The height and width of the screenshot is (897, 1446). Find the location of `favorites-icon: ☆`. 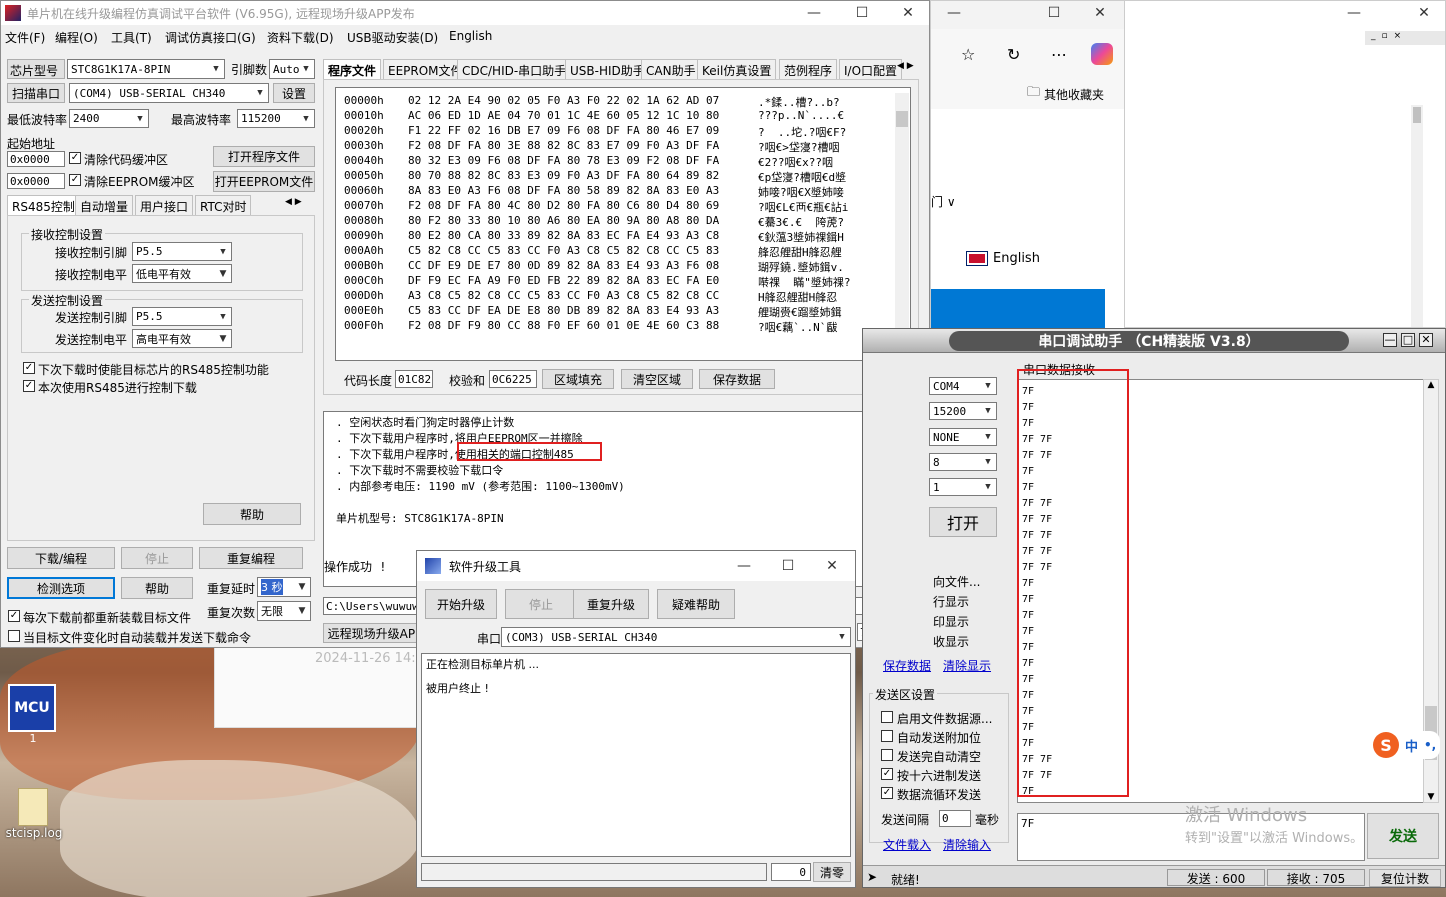

favorites-icon: ☆ is located at coordinates (968, 54).